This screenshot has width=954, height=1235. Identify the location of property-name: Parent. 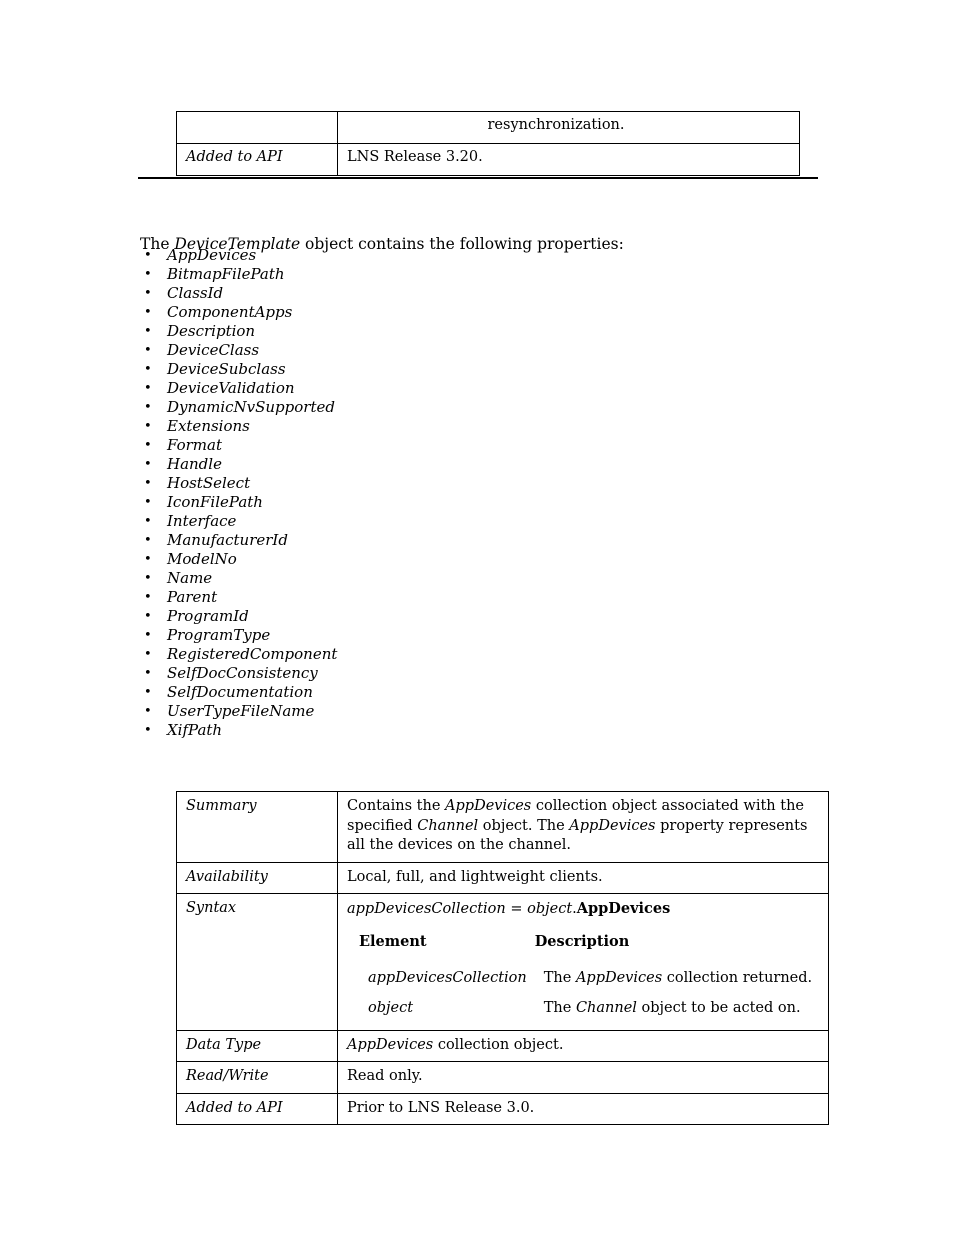
(192, 597).